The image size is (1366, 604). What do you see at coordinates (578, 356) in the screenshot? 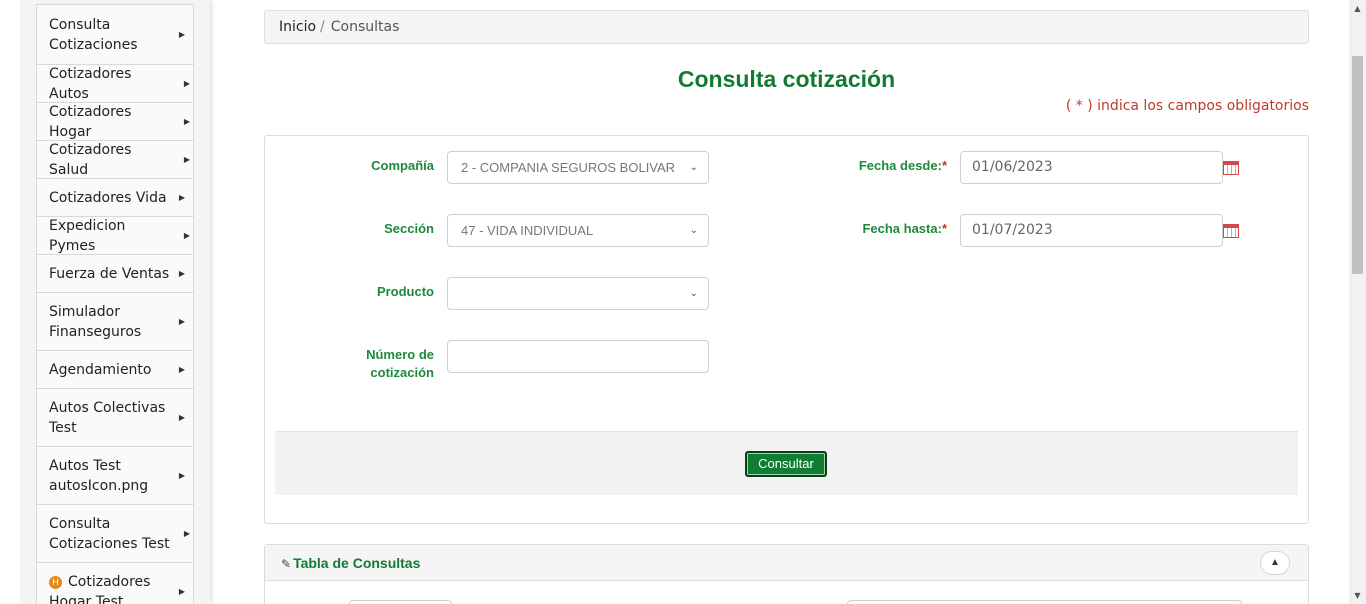
I see `numero-cotizacion-input` at bounding box center [578, 356].